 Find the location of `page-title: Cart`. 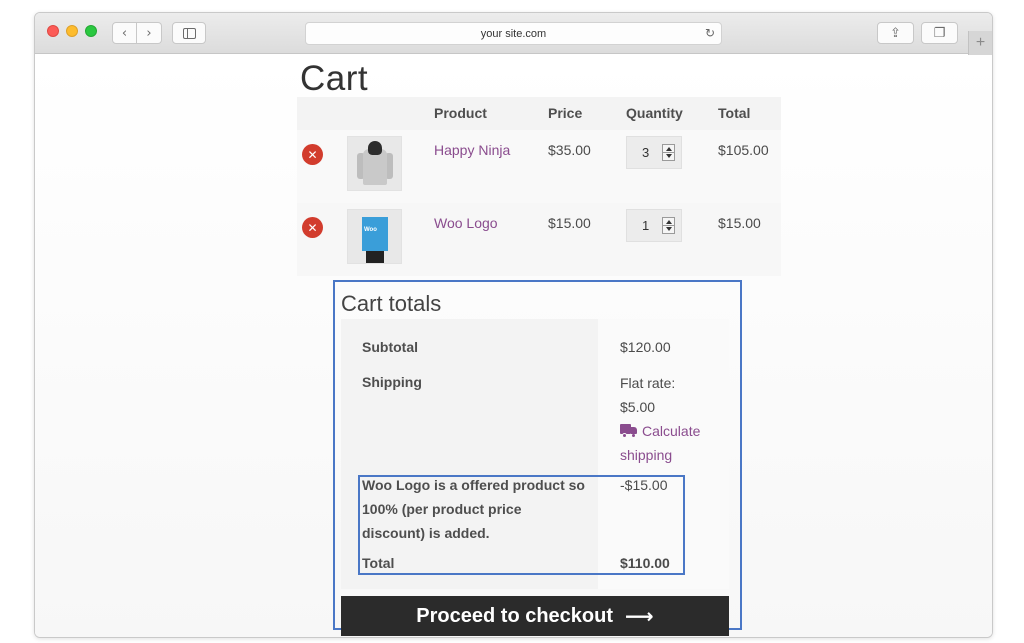

page-title: Cart is located at coordinates (334, 78).